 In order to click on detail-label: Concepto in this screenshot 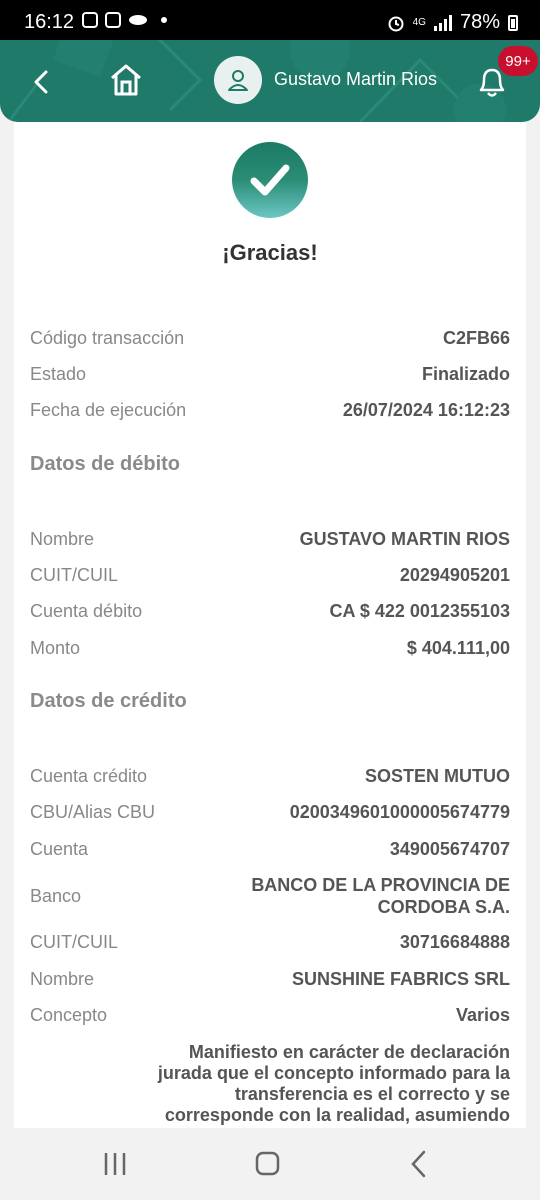, I will do `click(69, 1015)`.